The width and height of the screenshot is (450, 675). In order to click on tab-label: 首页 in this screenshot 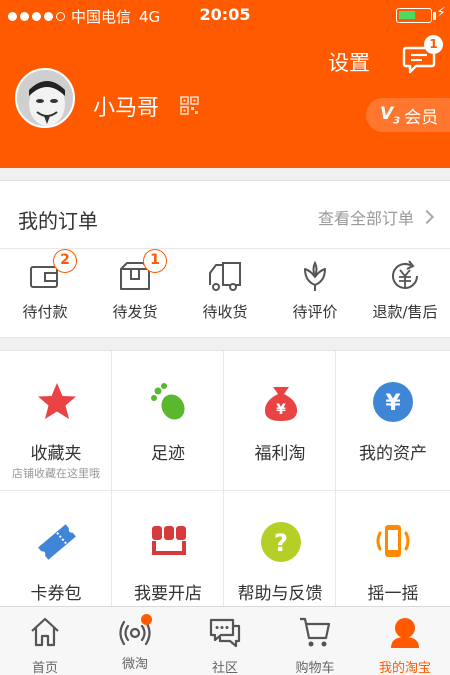, I will do `click(44, 668)`.